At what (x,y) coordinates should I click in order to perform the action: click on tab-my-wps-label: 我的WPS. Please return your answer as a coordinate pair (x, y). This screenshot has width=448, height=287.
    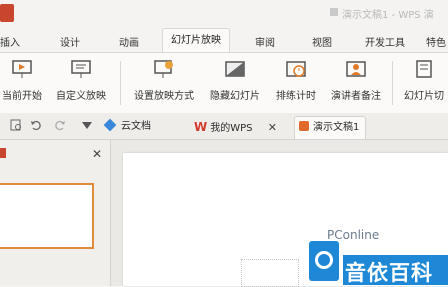
    Looking at the image, I should click on (231, 128).